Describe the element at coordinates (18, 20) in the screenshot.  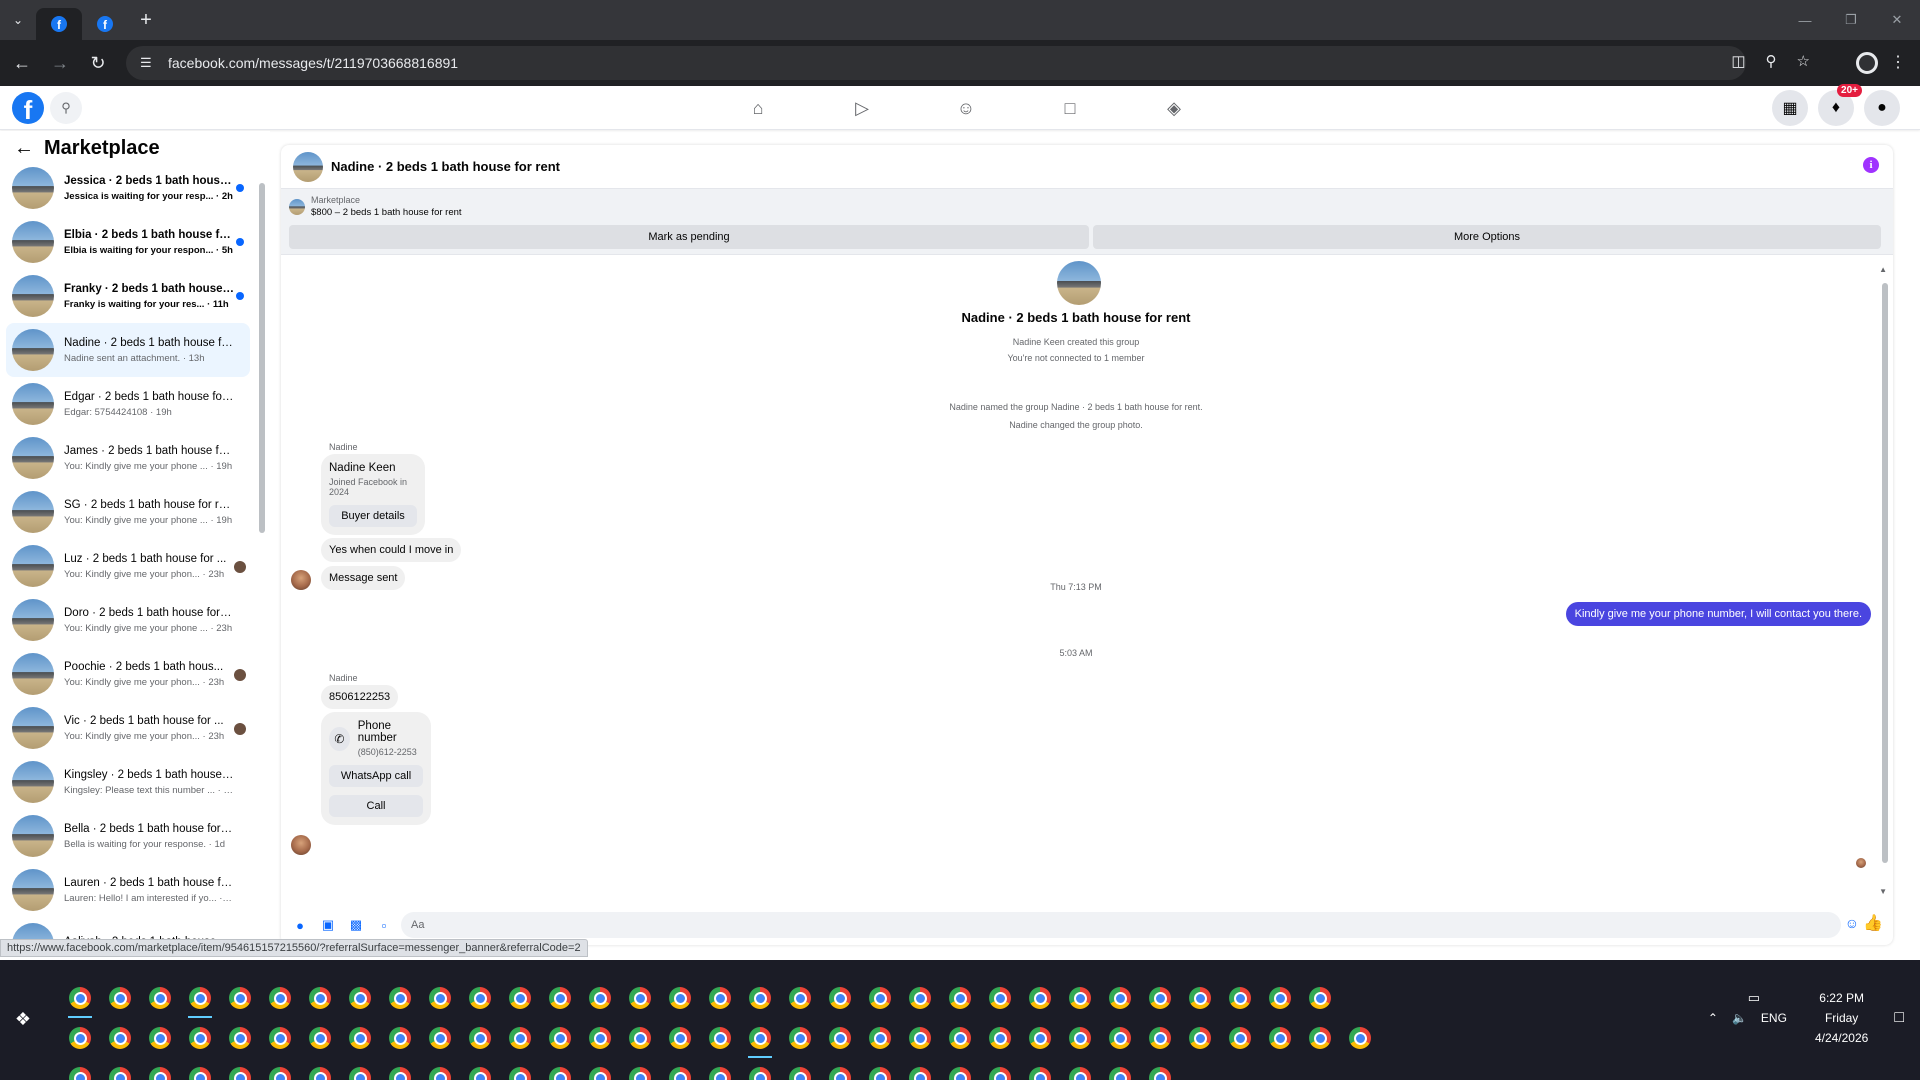
I see `tab-search-chevron-icon: ⌄` at that location.